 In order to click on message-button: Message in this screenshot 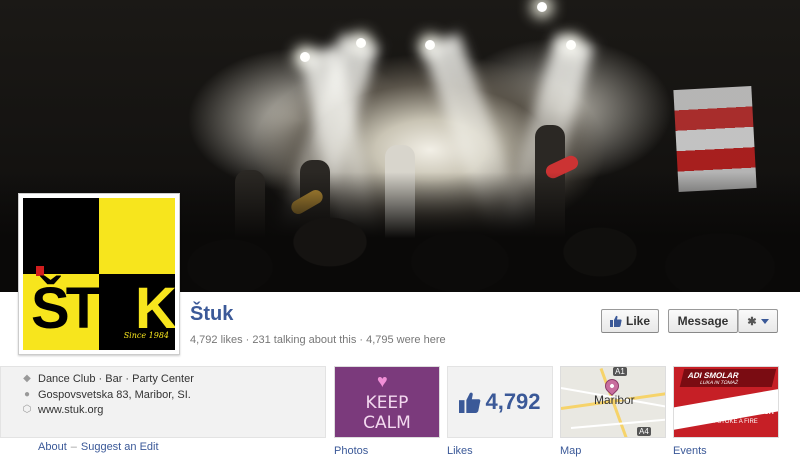, I will do `click(703, 321)`.